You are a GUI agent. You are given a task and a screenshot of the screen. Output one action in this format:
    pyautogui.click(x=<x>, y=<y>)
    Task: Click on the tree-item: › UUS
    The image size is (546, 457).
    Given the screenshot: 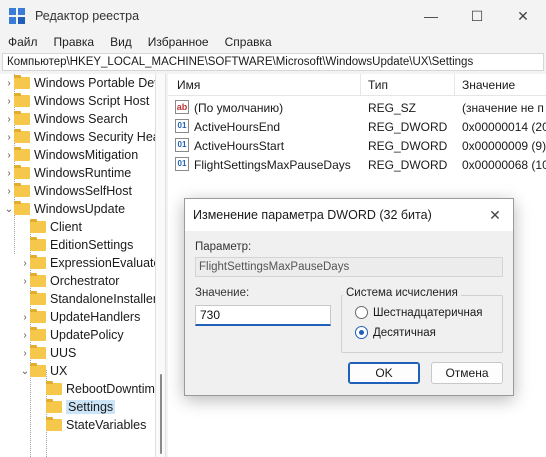 What is the action you would take?
    pyautogui.click(x=48, y=353)
    